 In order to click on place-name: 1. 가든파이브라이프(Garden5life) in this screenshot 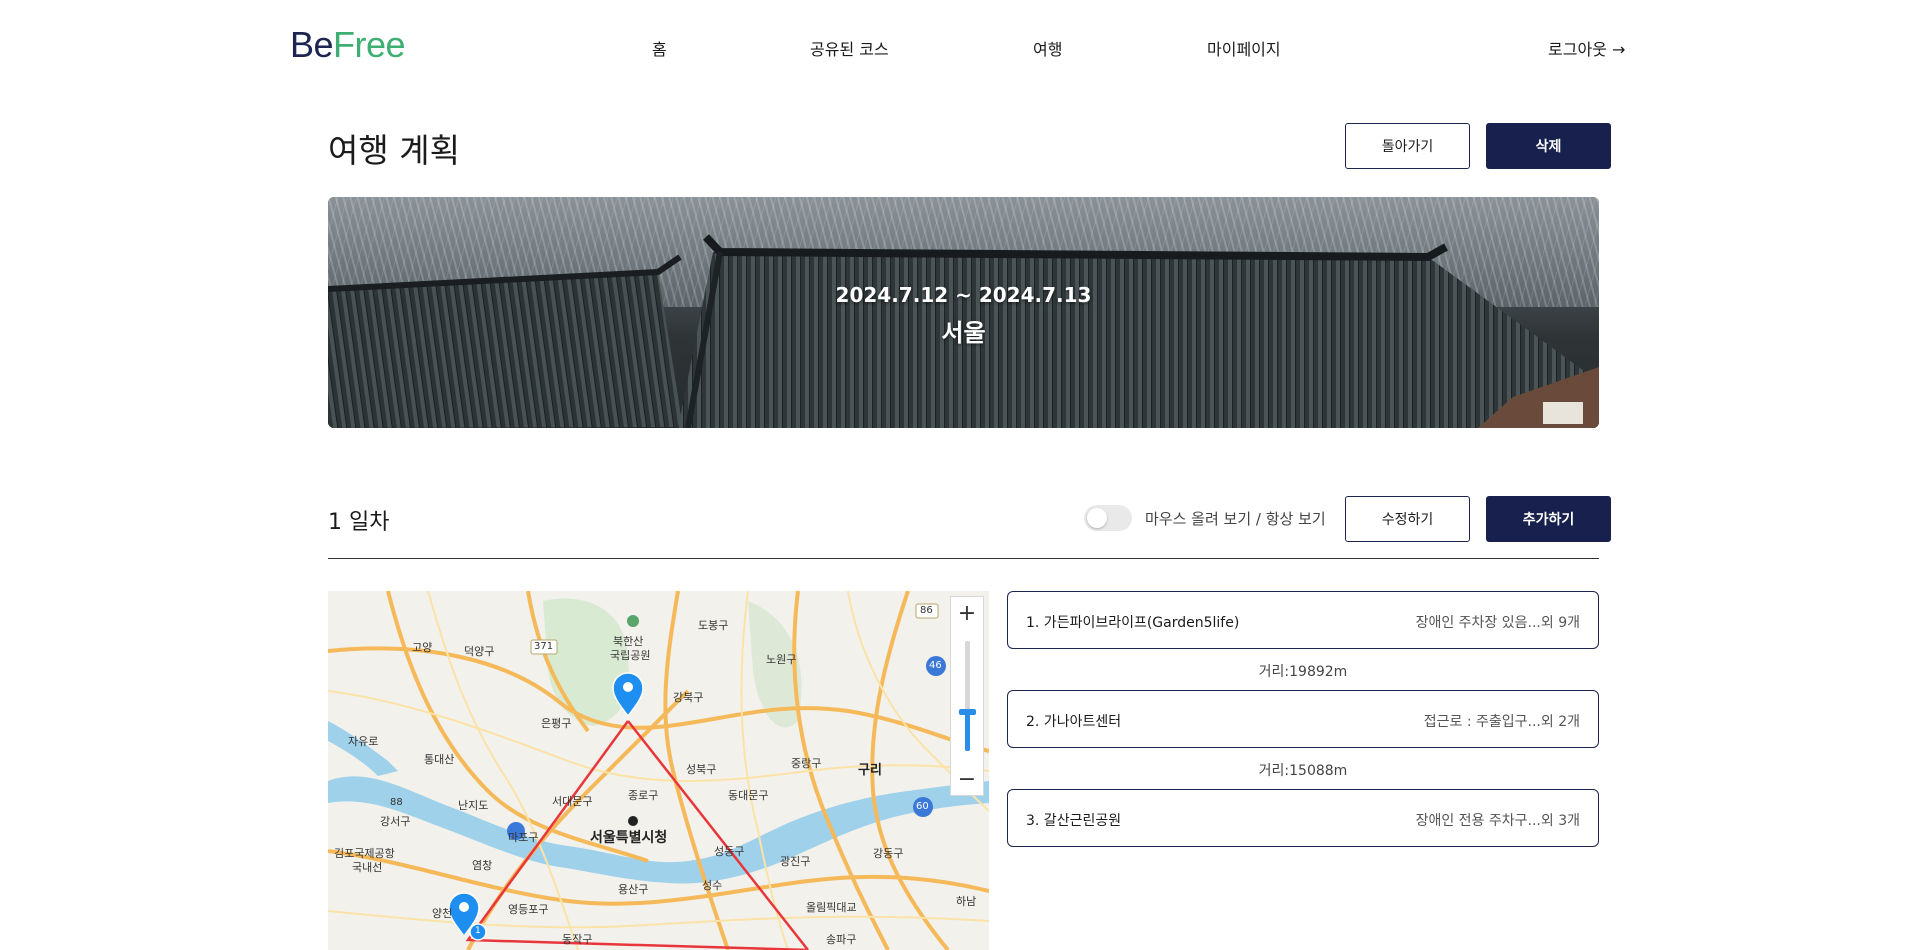, I will do `click(1133, 623)`.